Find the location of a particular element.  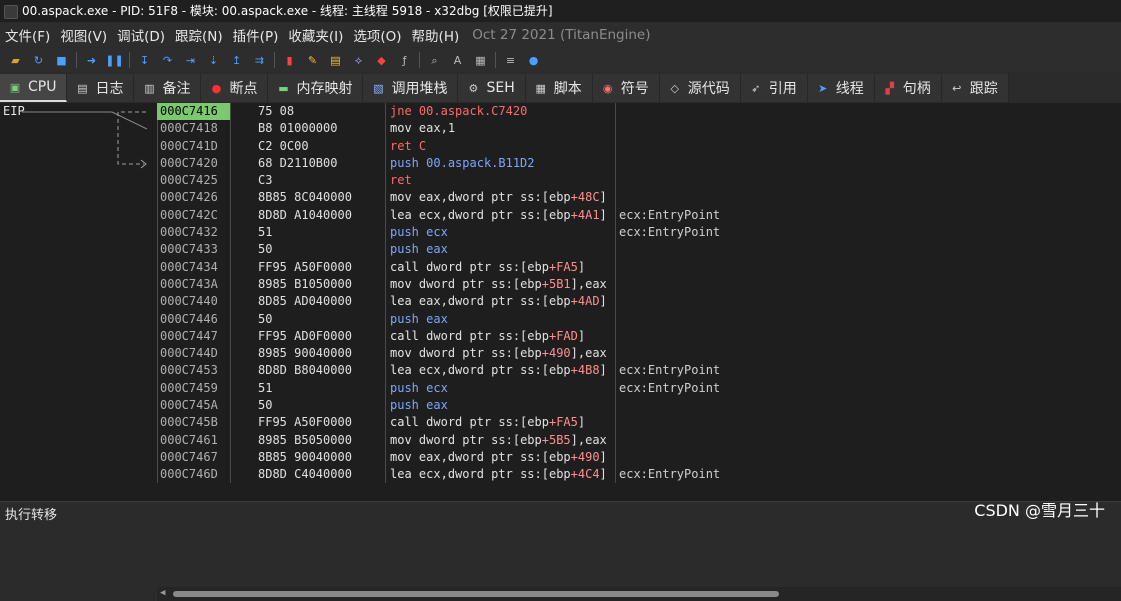

instruction-row: 000C7432 51 push ecx ecx:EntryPoint is located at coordinates (639, 232).